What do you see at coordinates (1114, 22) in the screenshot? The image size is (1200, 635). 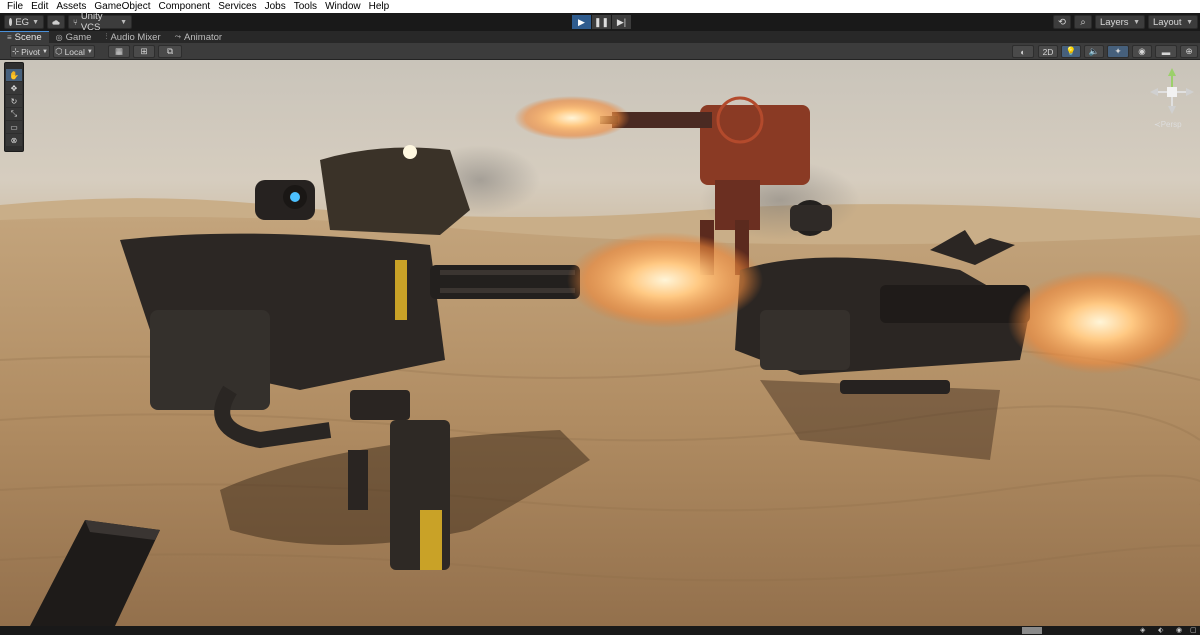 I see `layers-label: Layers` at bounding box center [1114, 22].